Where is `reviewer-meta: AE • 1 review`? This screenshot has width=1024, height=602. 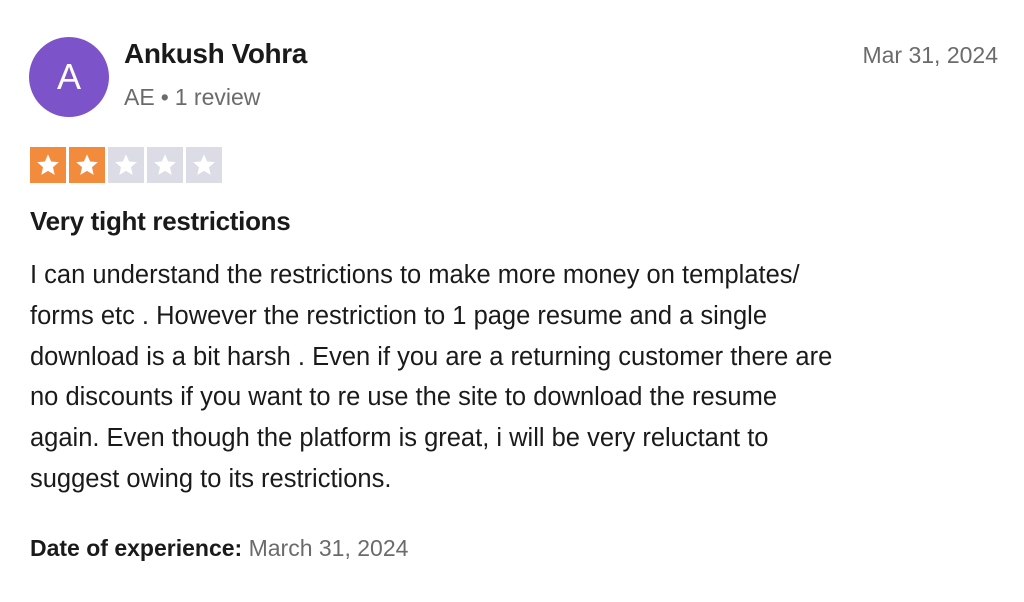
reviewer-meta: AE • 1 review is located at coordinates (192, 97).